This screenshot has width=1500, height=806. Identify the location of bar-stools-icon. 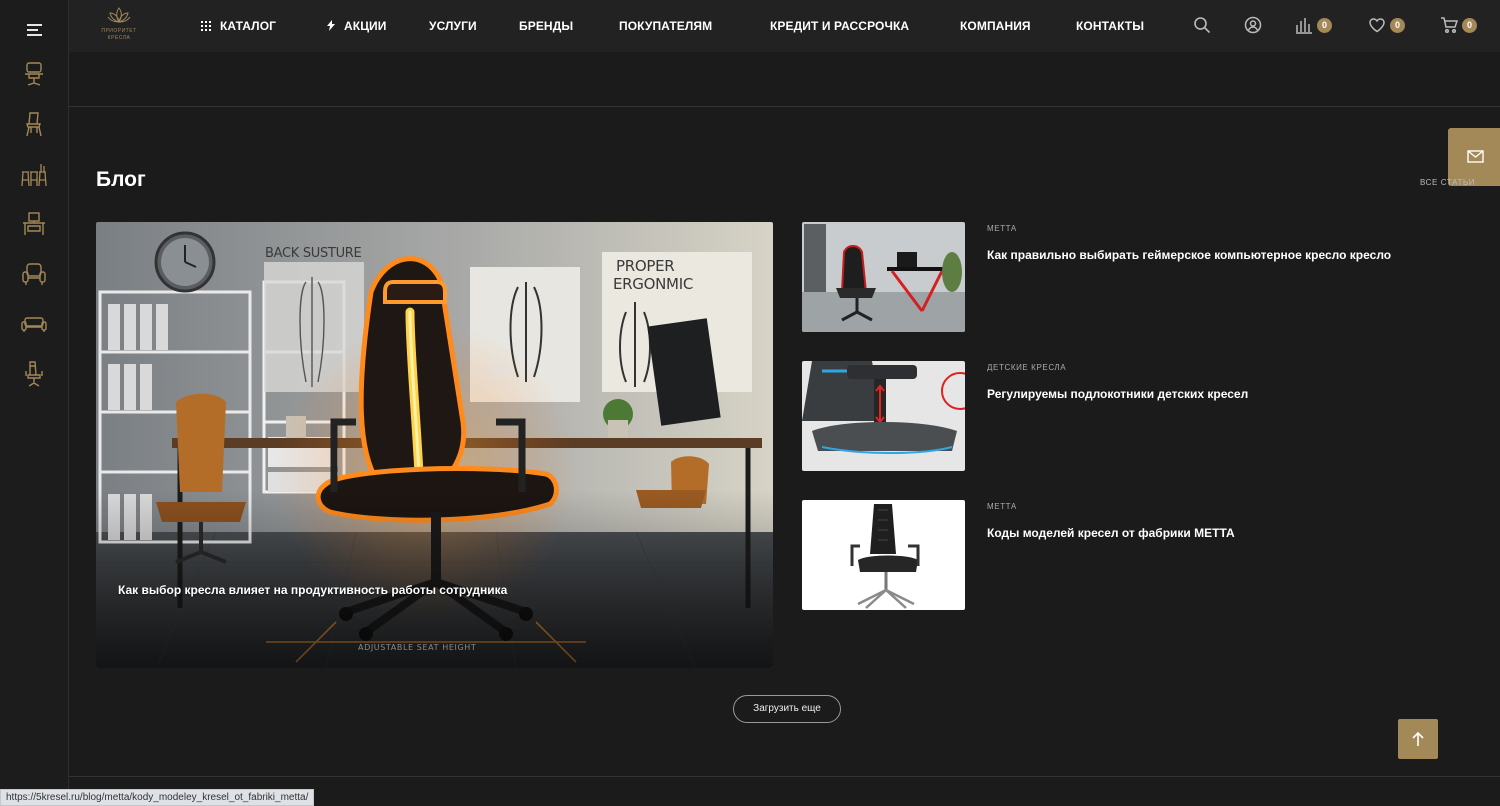
(34, 174).